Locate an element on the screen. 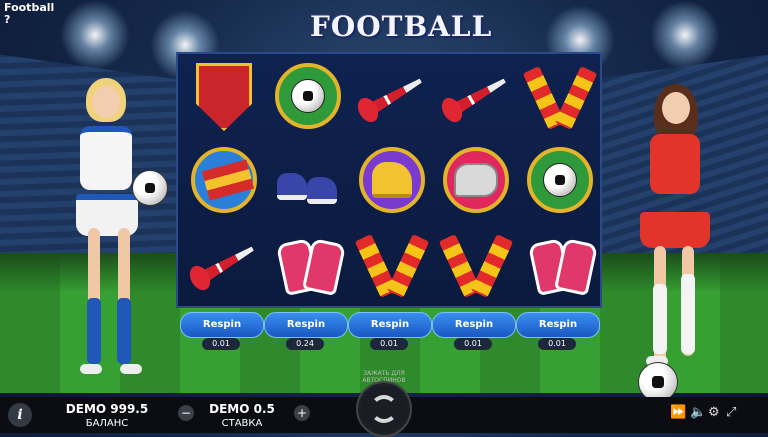  spin-arrows-icon is located at coordinates (384, 409).